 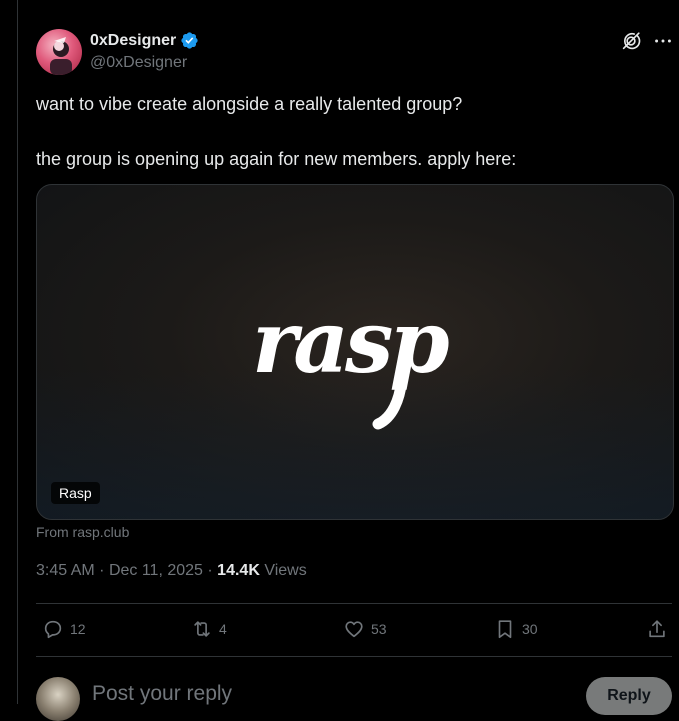 What do you see at coordinates (663, 41) in the screenshot?
I see `more-icon` at bounding box center [663, 41].